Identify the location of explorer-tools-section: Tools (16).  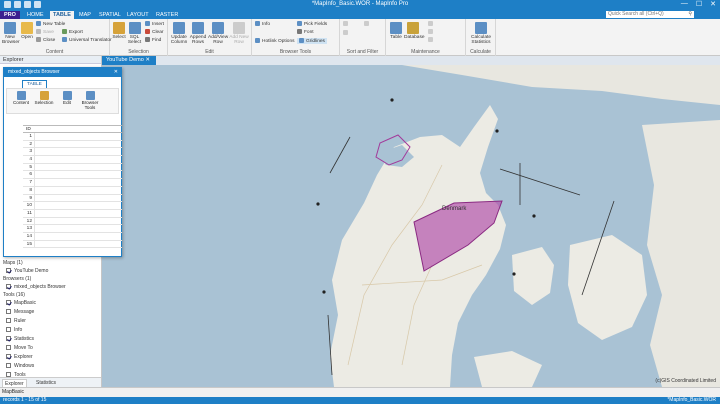
(14, 295).